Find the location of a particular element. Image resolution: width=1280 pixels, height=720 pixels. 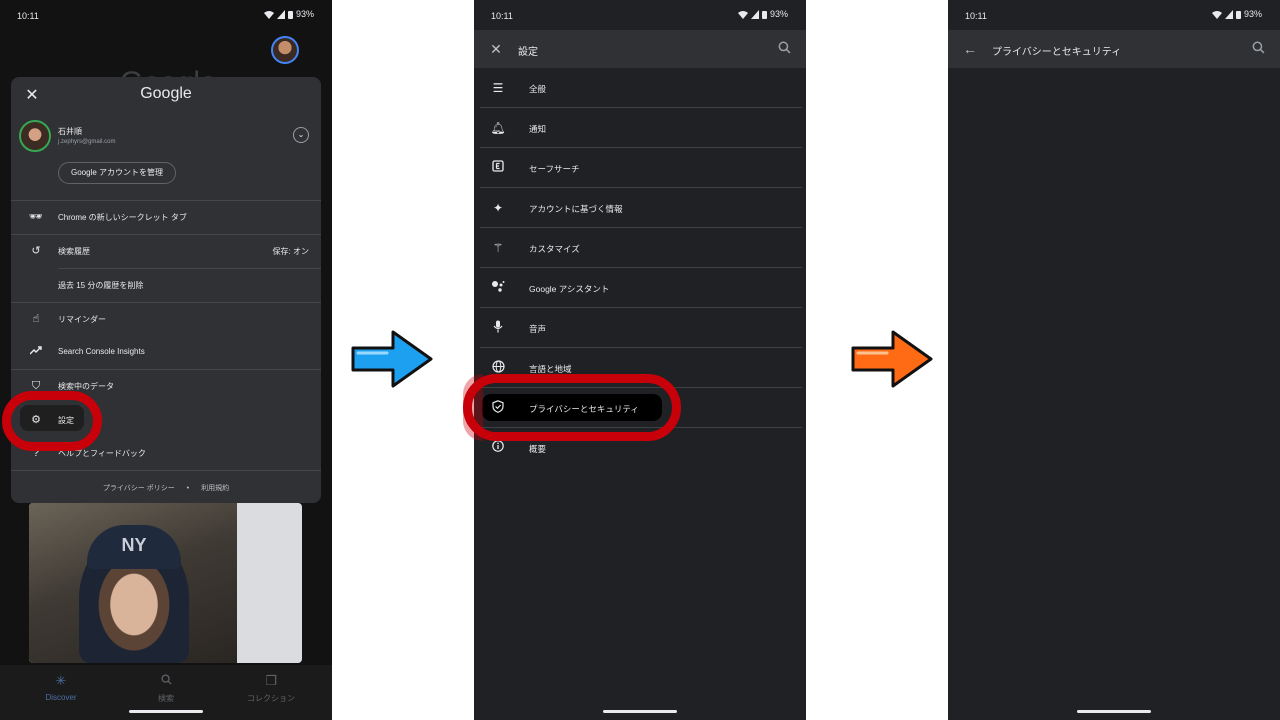

privacy-policy-link: プライバシー ポリシー is located at coordinates (139, 488).